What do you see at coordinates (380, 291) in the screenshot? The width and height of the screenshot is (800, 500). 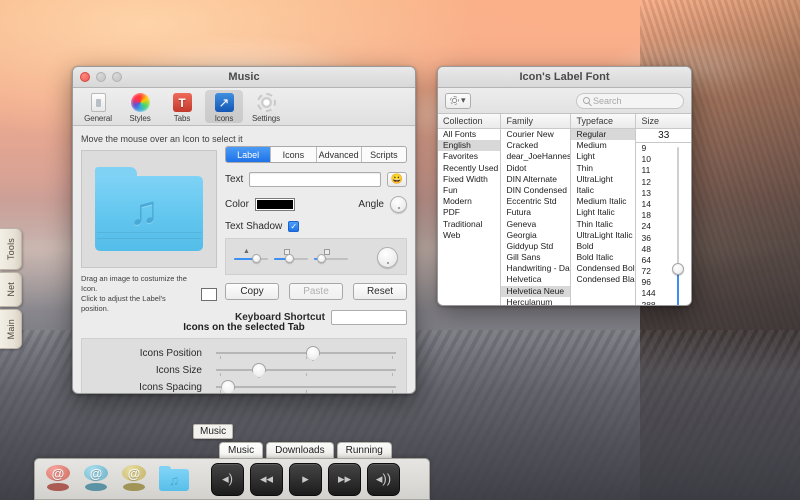 I see `reset-button: Reset` at bounding box center [380, 291].